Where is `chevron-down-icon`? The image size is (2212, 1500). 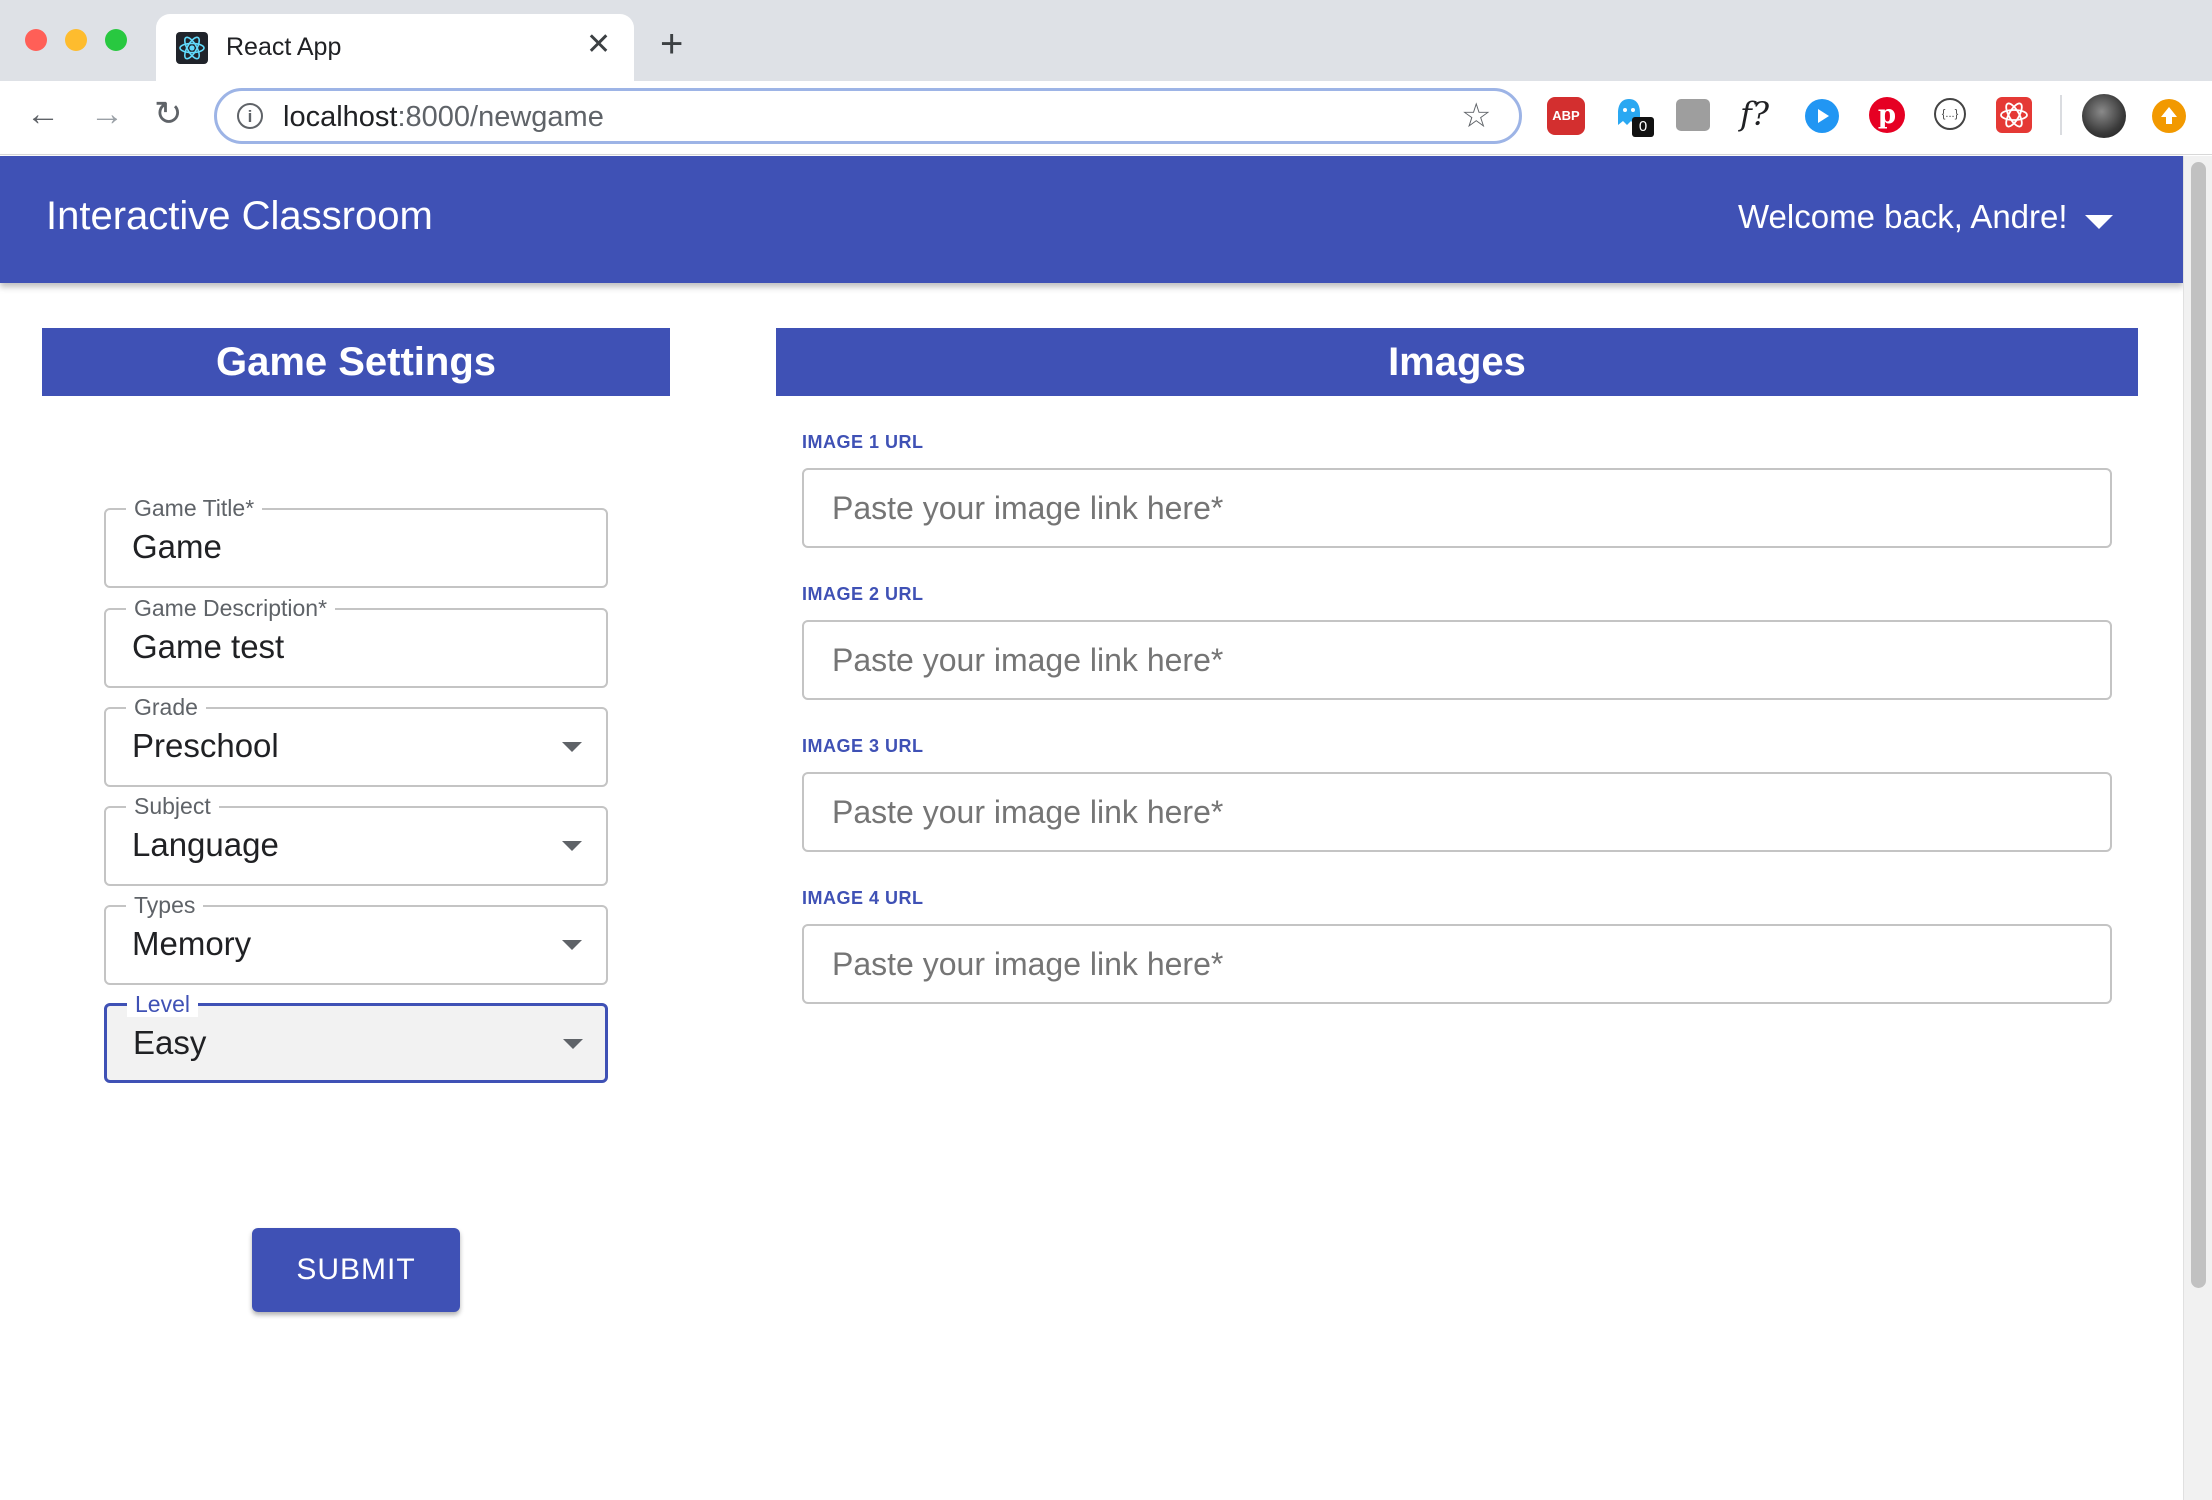 chevron-down-icon is located at coordinates (2099, 222).